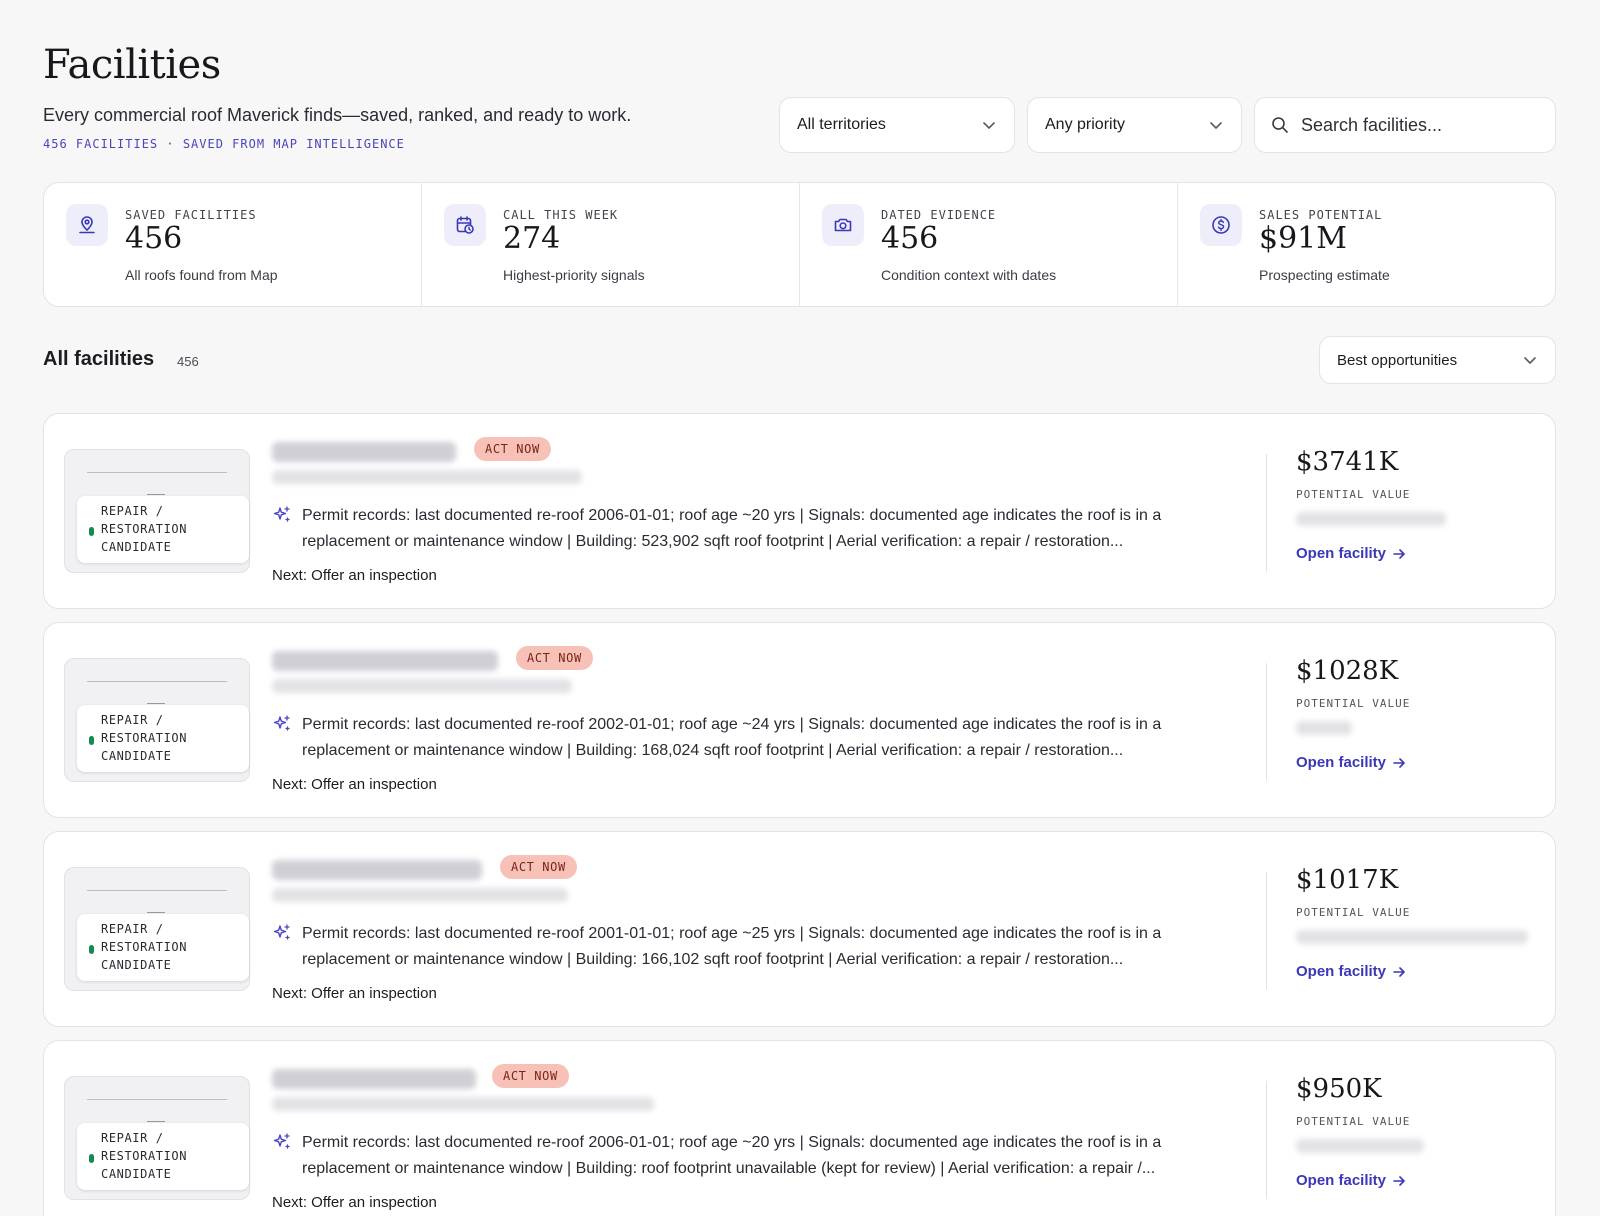 This screenshot has width=1600, height=1216. Describe the element at coordinates (87, 225) in the screenshot. I see `map-pin-icon` at that location.